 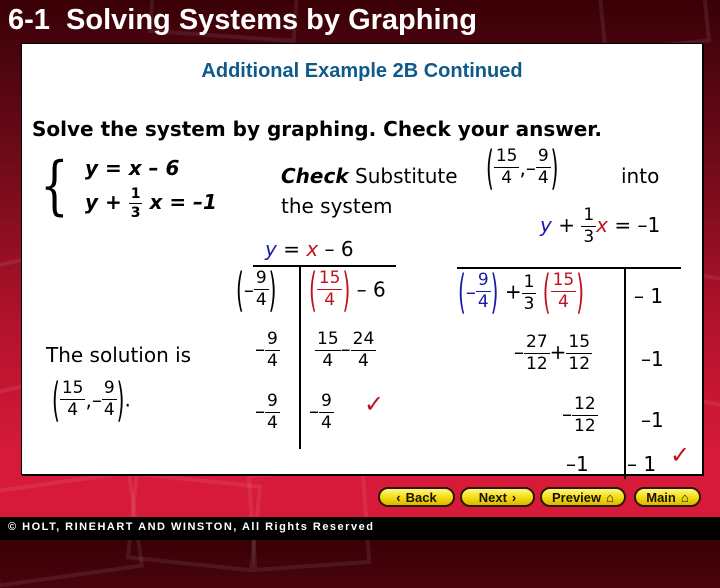 I want to click on table2-row1-right: – 1, so click(x=649, y=296).